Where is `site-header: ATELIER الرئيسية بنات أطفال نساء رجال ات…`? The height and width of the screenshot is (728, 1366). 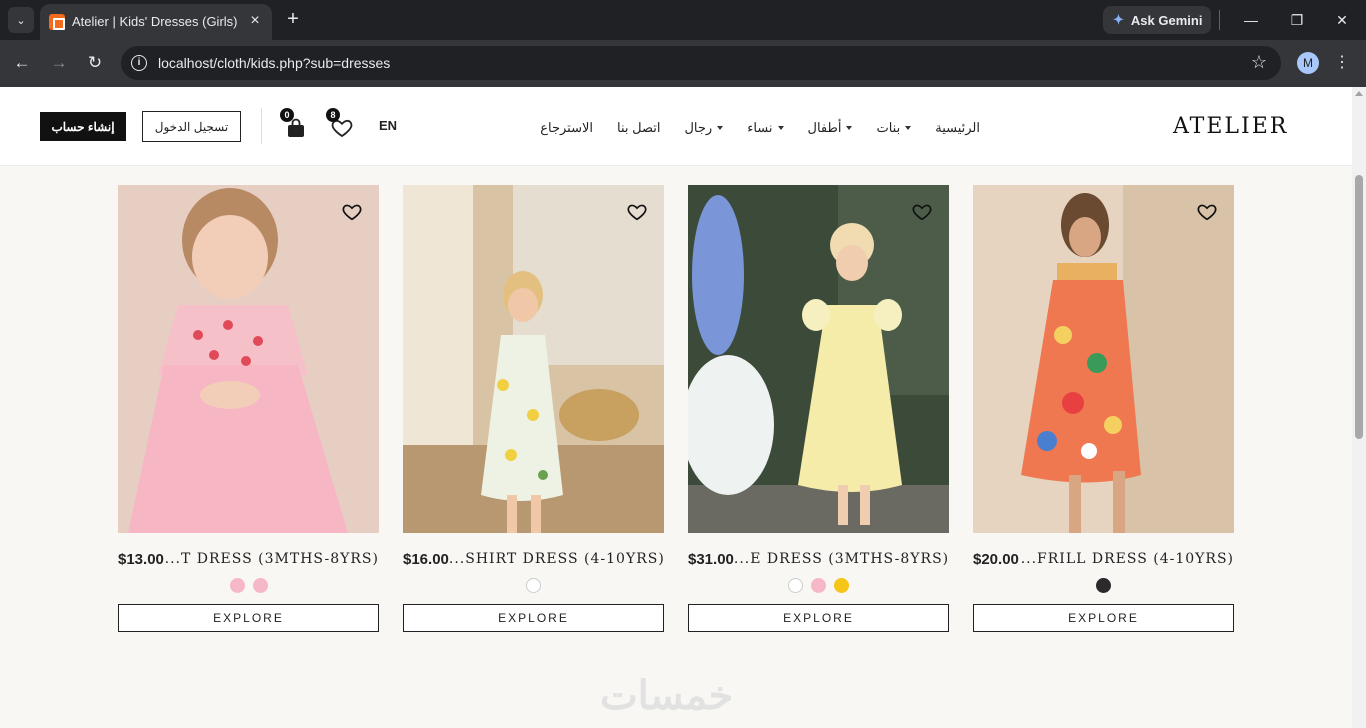 site-header: ATELIER الرئيسية بنات أطفال نساء رجال ات… is located at coordinates (676, 126).